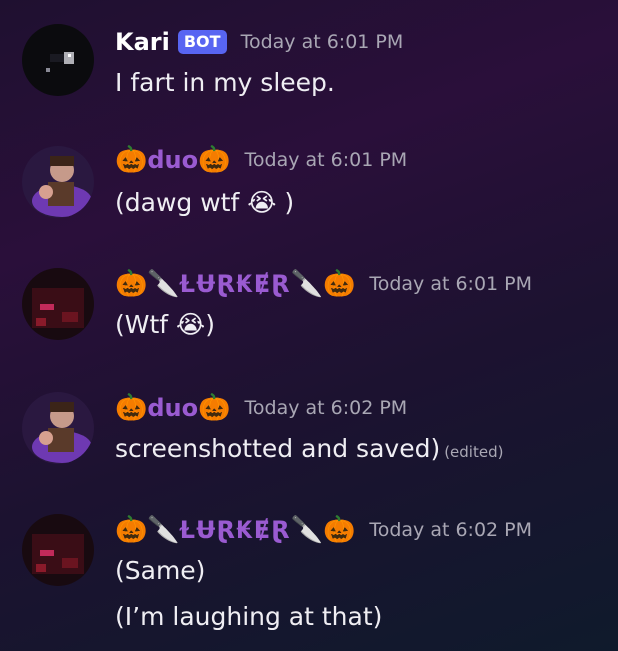 The height and width of the screenshot is (651, 618). Describe the element at coordinates (165, 324) in the screenshot. I see `message-text: (Wtf 😭)` at that location.